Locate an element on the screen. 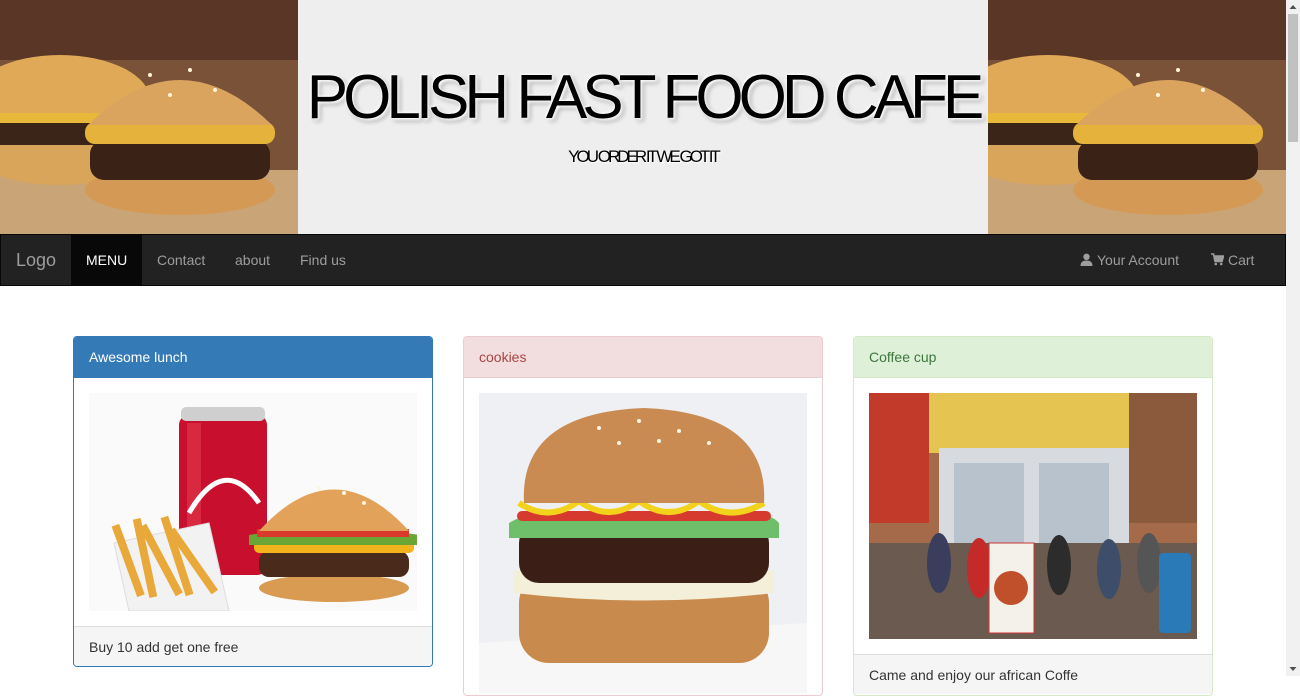 The image size is (1300, 696). scrollbar-thumb is located at coordinates (1293, 78).